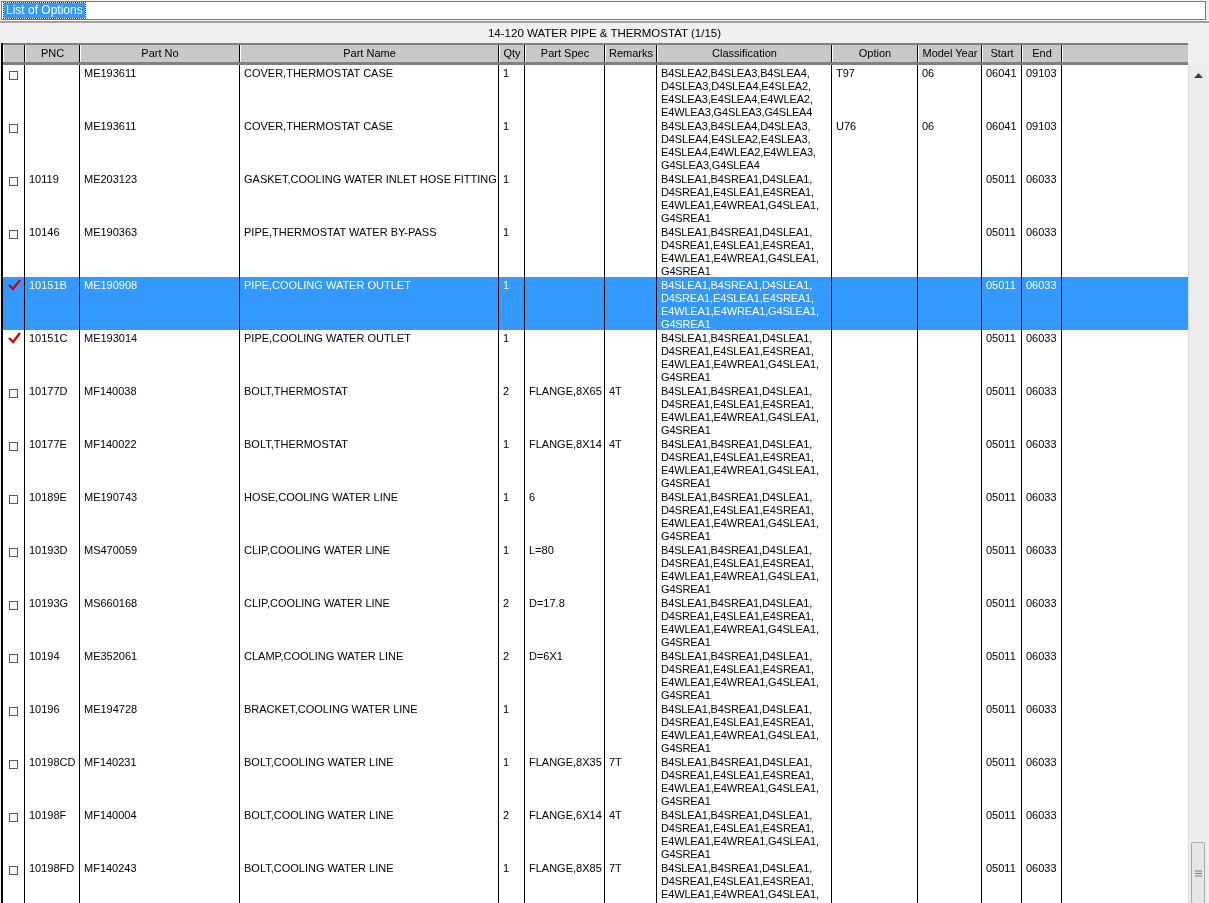 The image size is (1209, 903). What do you see at coordinates (845, 73) in the screenshot?
I see `table-cell-text: T97` at bounding box center [845, 73].